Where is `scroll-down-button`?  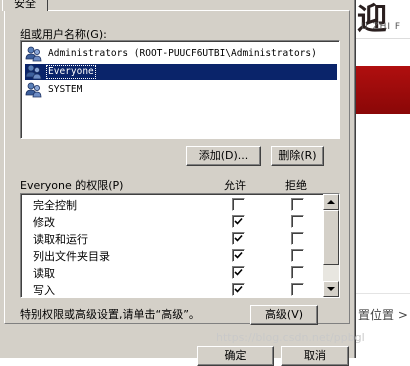 scroll-down-button is located at coordinates (331, 289).